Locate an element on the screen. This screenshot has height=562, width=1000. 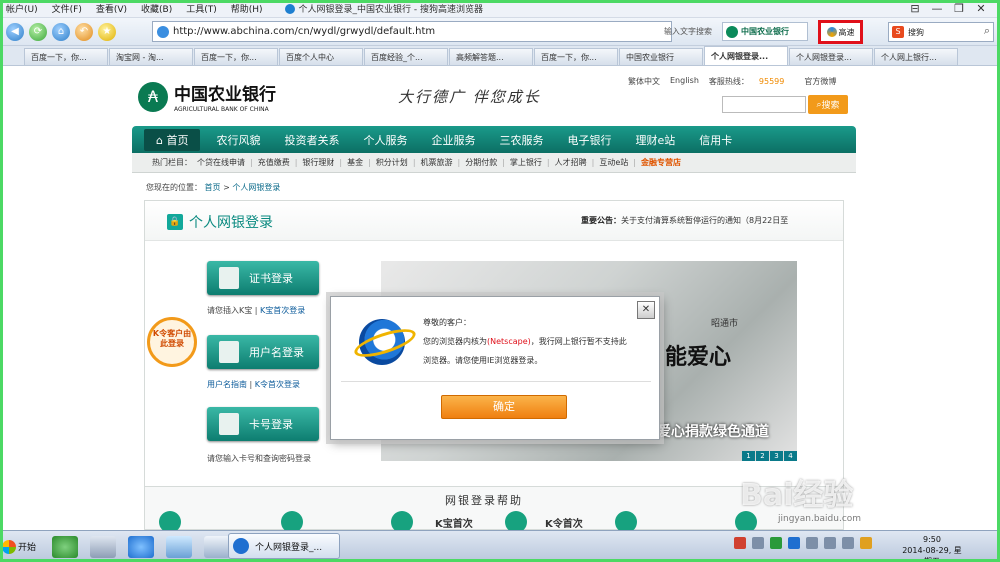
hot-link: 银行理财 is located at coordinates (318, 162).